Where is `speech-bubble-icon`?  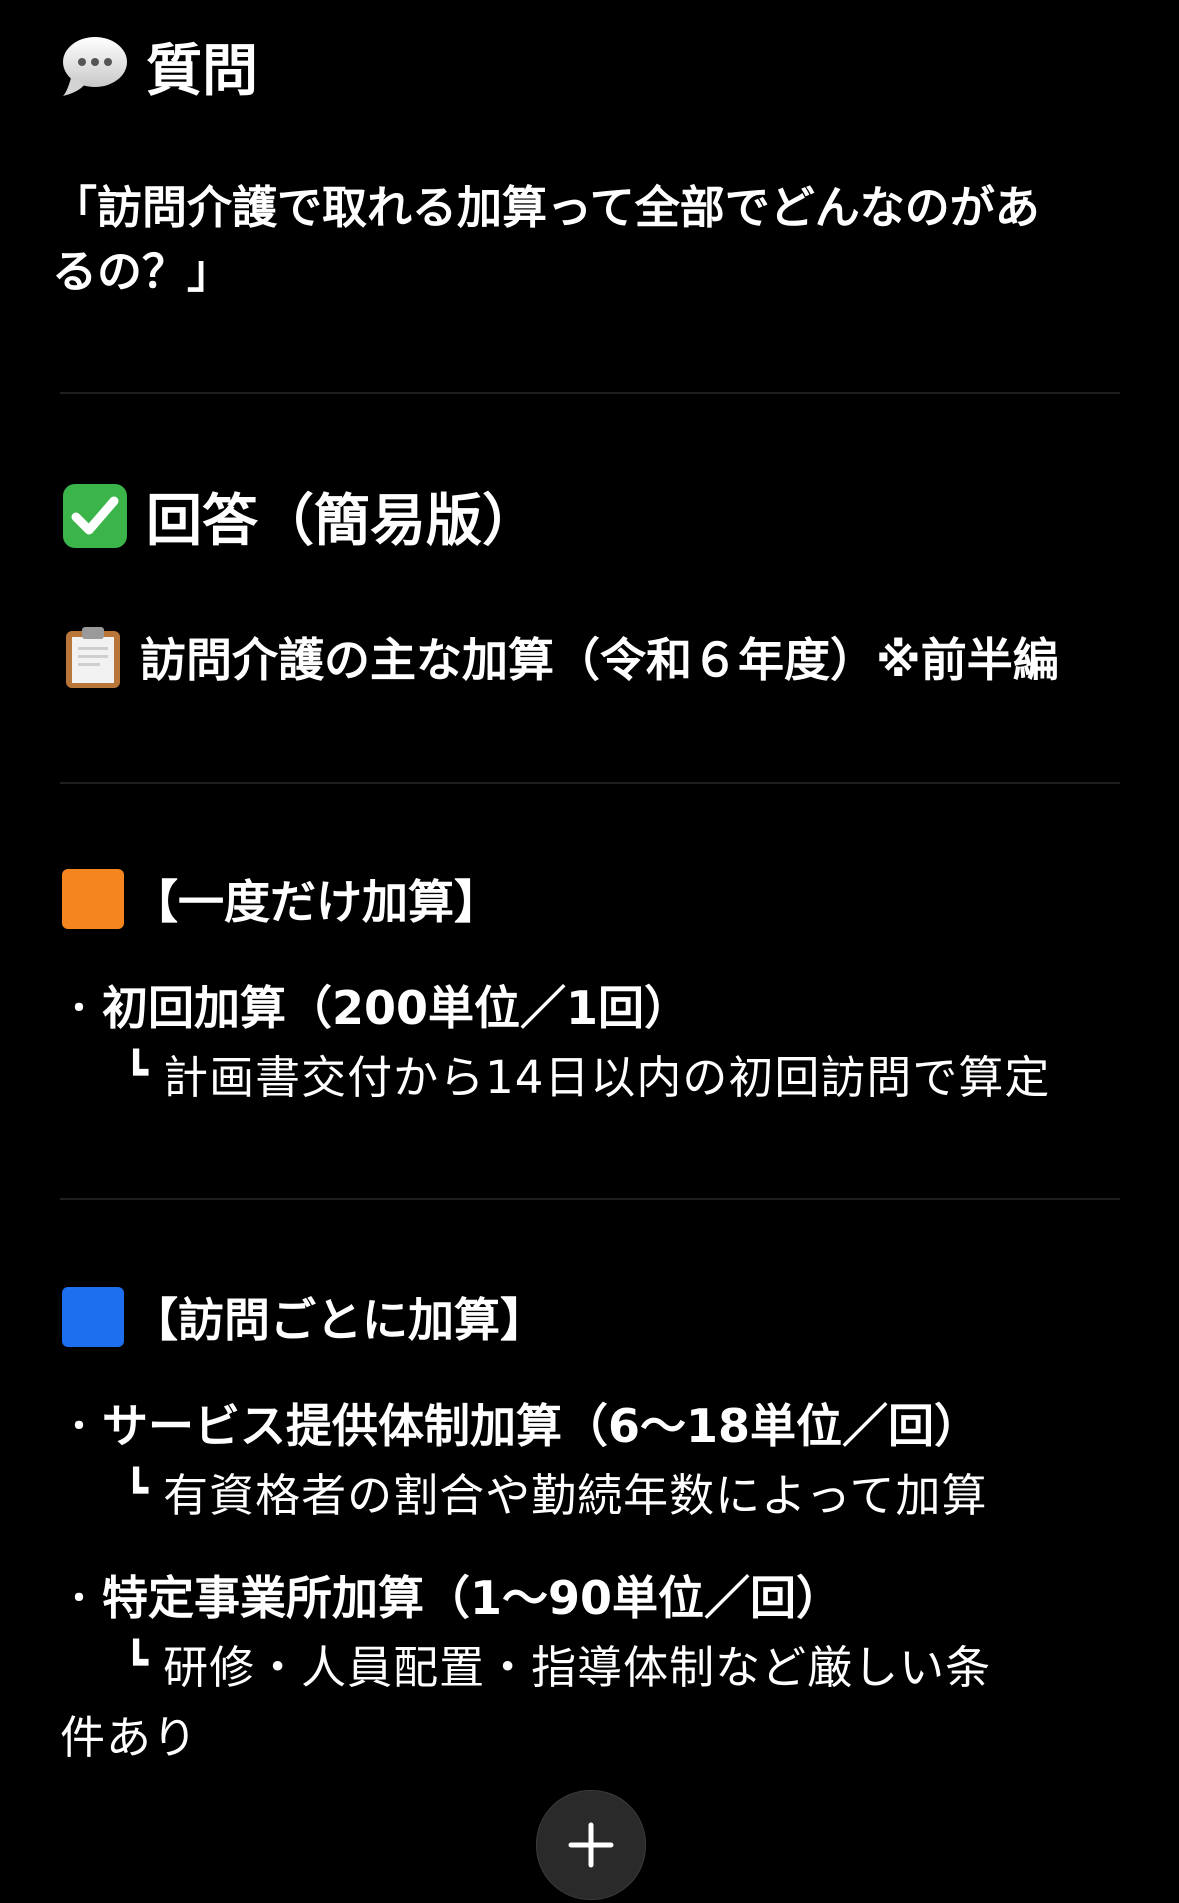
speech-bubble-icon is located at coordinates (95, 66).